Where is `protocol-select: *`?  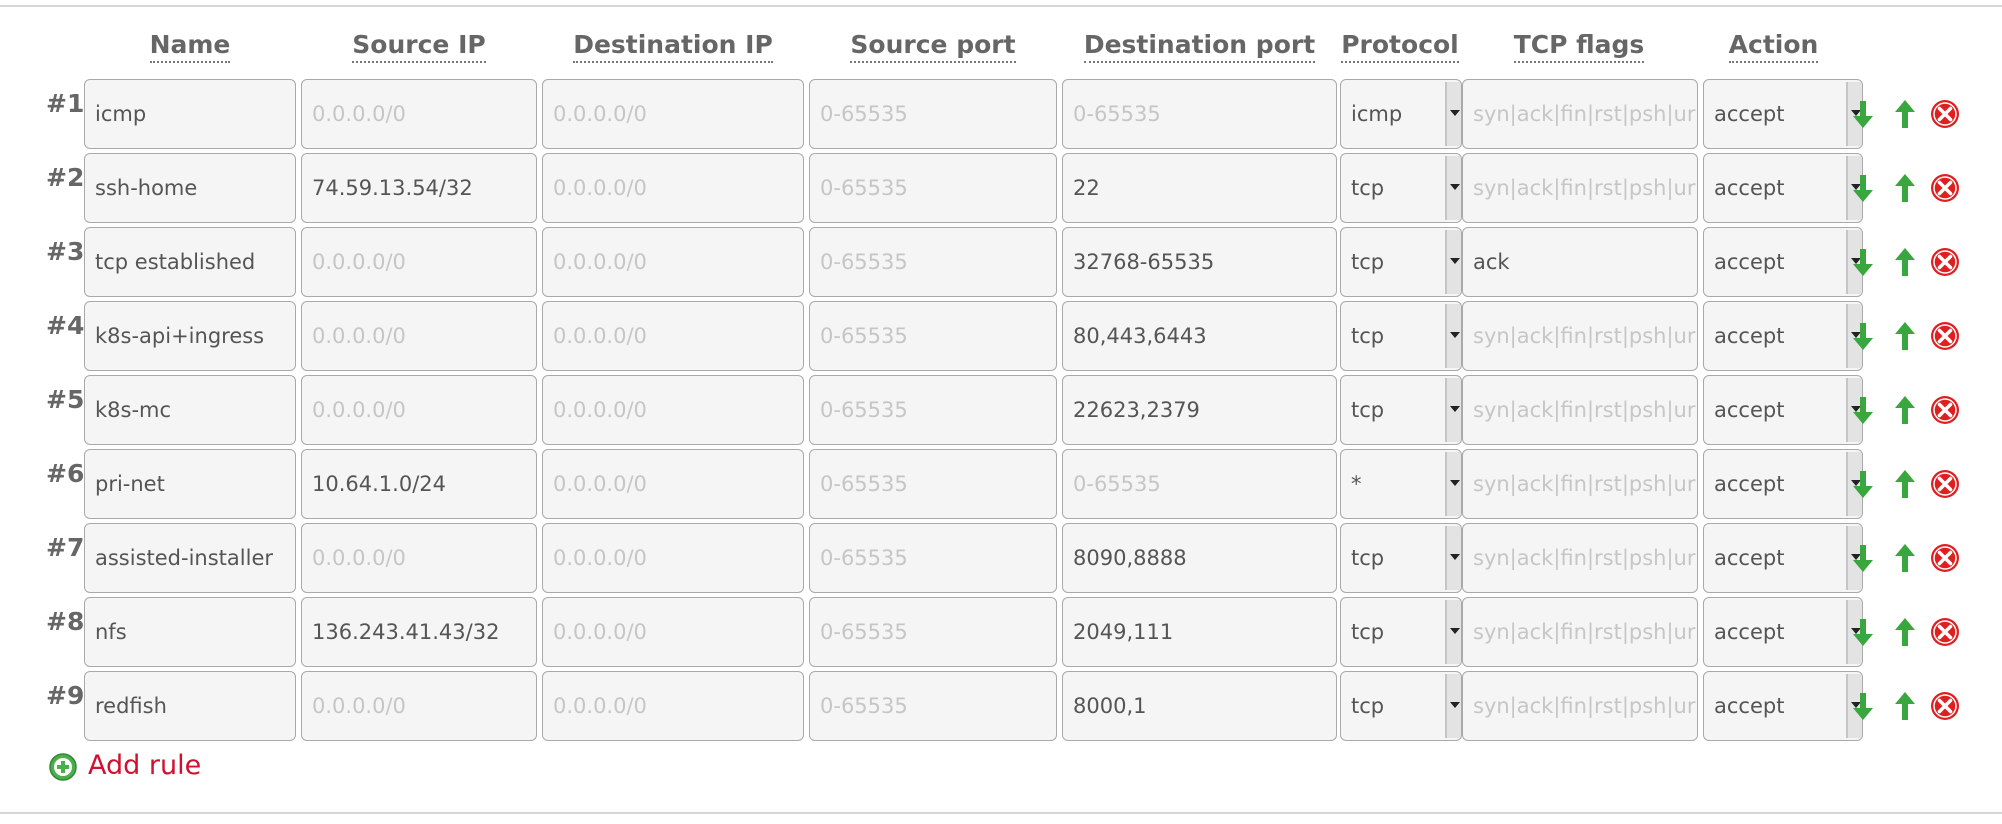
protocol-select: * is located at coordinates (1401, 484).